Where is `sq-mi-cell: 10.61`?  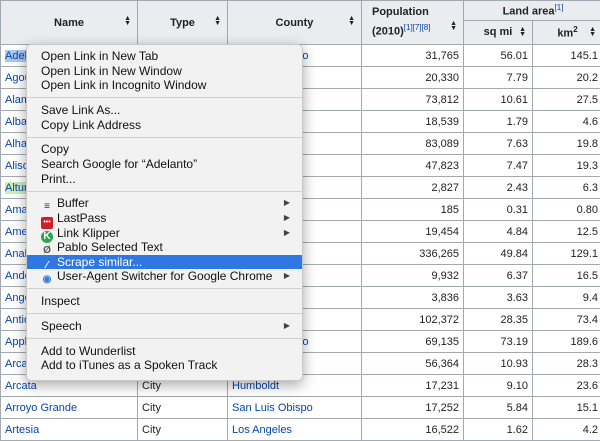 sq-mi-cell: 10.61 is located at coordinates (498, 100).